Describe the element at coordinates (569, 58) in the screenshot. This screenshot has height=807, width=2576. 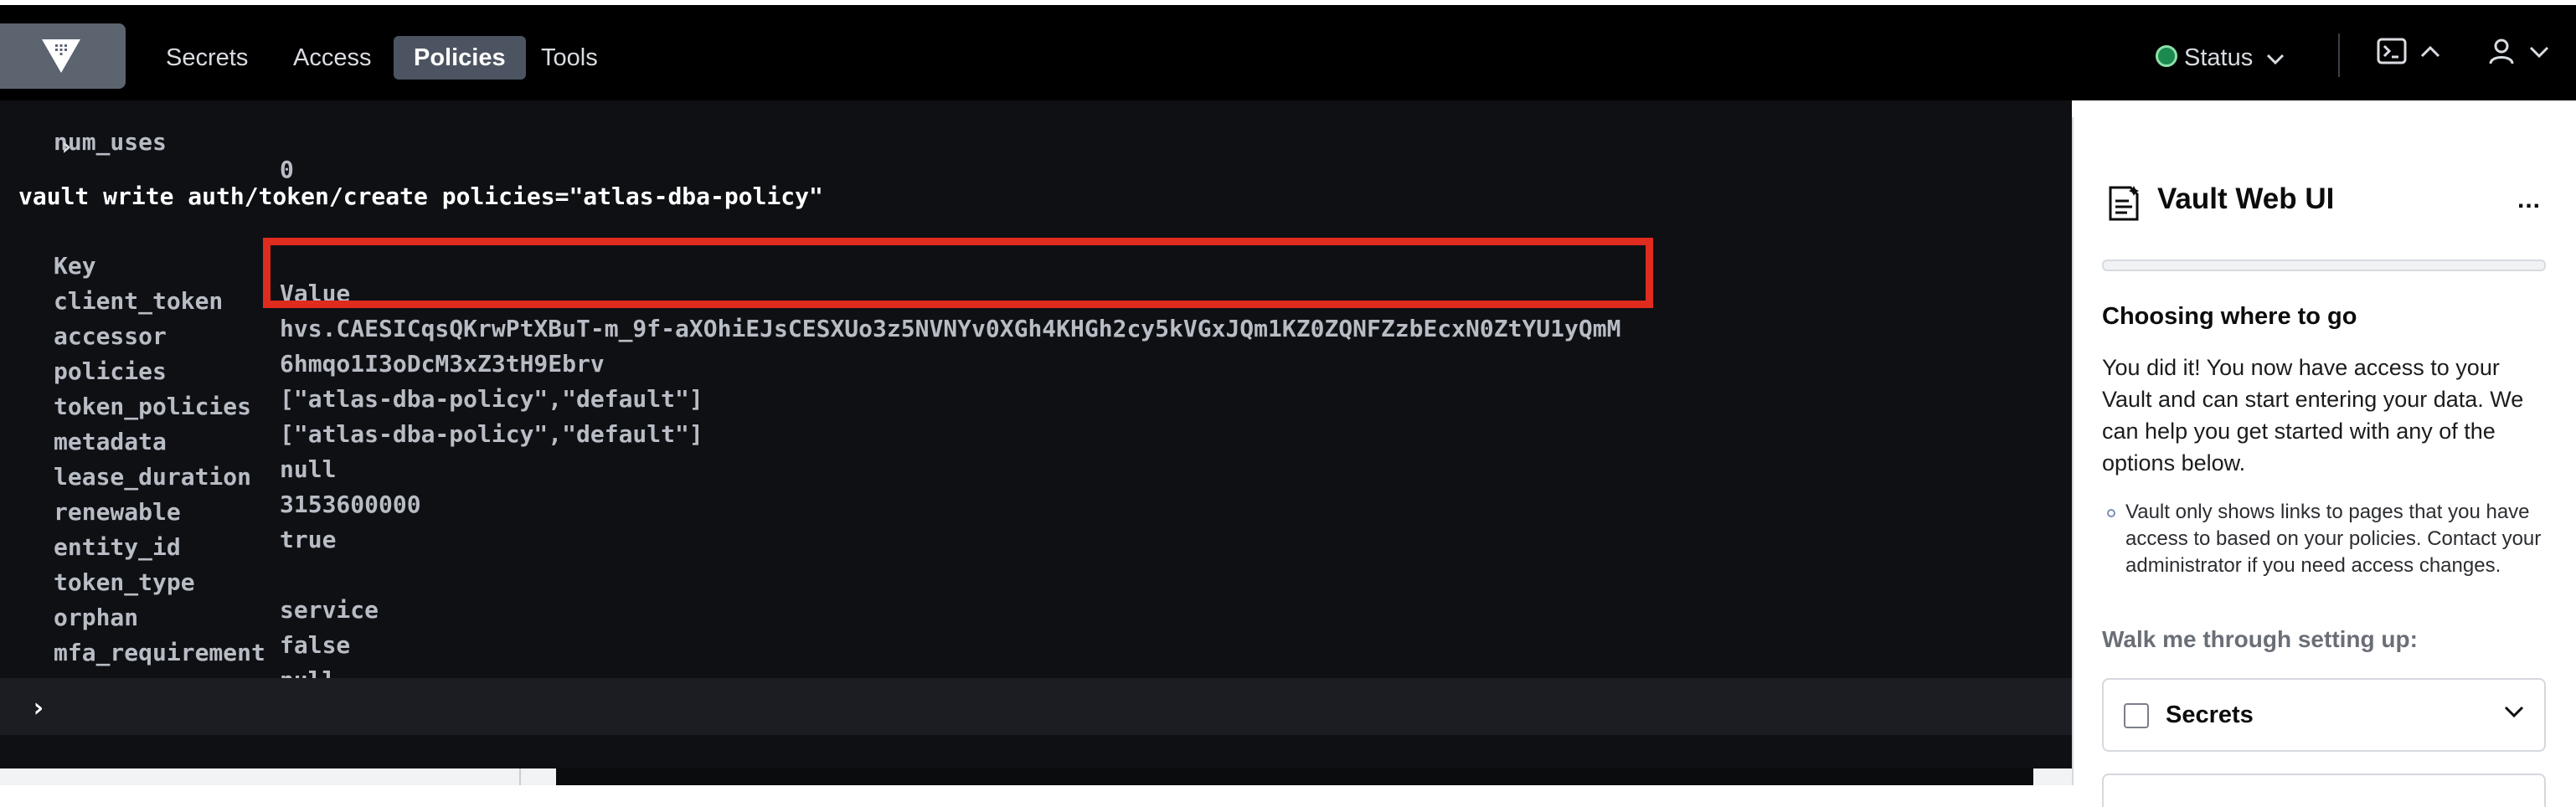
I see `nav-tools: Tools` at that location.